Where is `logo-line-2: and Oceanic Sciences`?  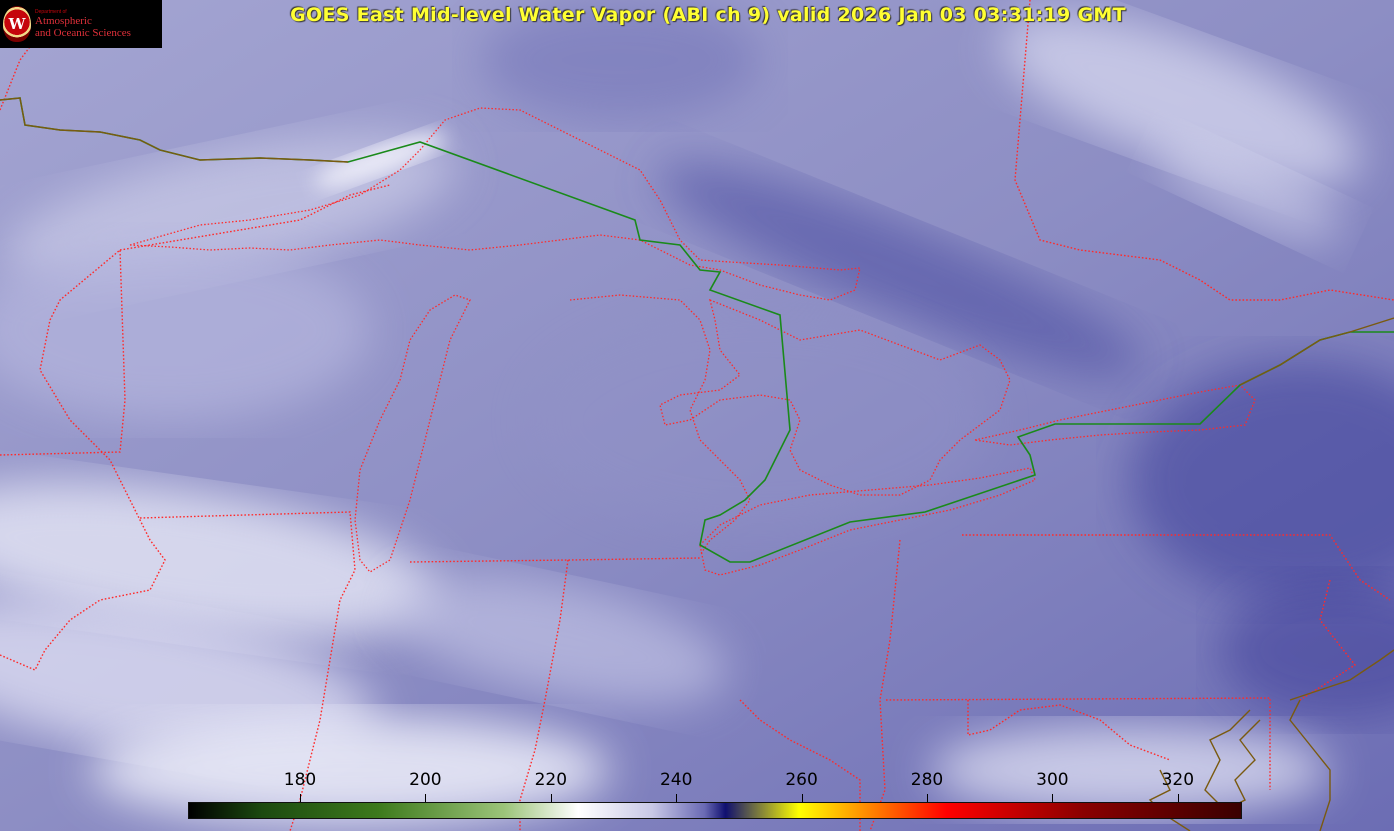
logo-line-2: and Oceanic Sciences is located at coordinates (83, 33).